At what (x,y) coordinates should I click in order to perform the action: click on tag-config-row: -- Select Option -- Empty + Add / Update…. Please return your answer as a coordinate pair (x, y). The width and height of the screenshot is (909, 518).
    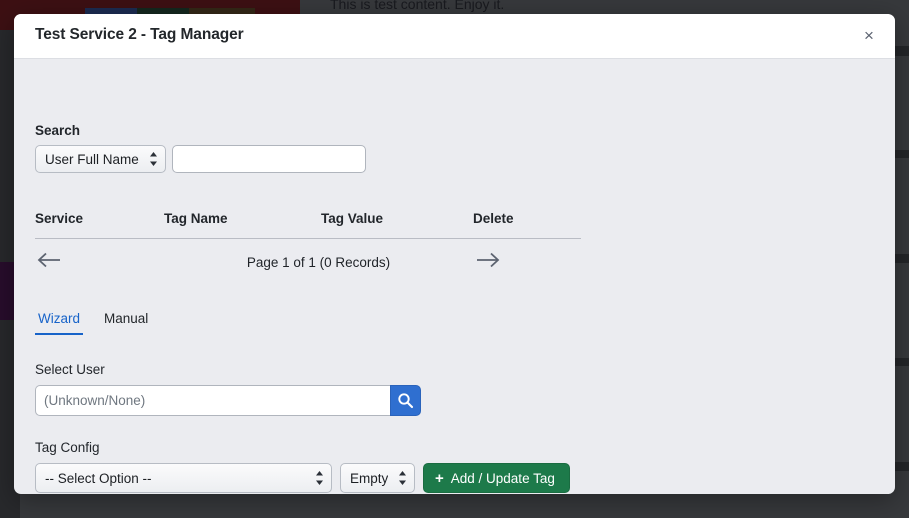
    Looking at the image, I should click on (302, 478).